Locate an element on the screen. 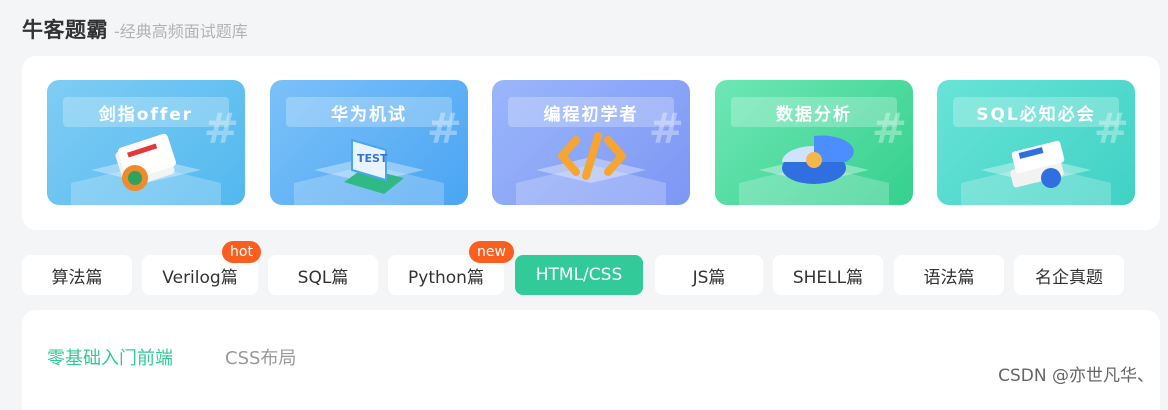 The height and width of the screenshot is (410, 1168). subtab-frontend-basics: 零基础入门前端 is located at coordinates (110, 357).